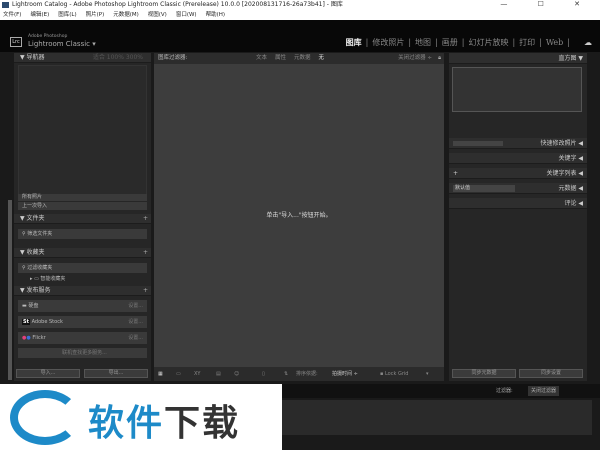  I want to click on module-slideshow: 幻灯片放映, so click(488, 42).